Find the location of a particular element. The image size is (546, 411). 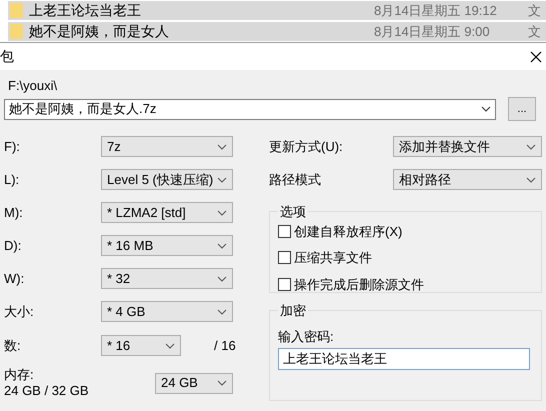

setting-label: M): is located at coordinates (14, 213).